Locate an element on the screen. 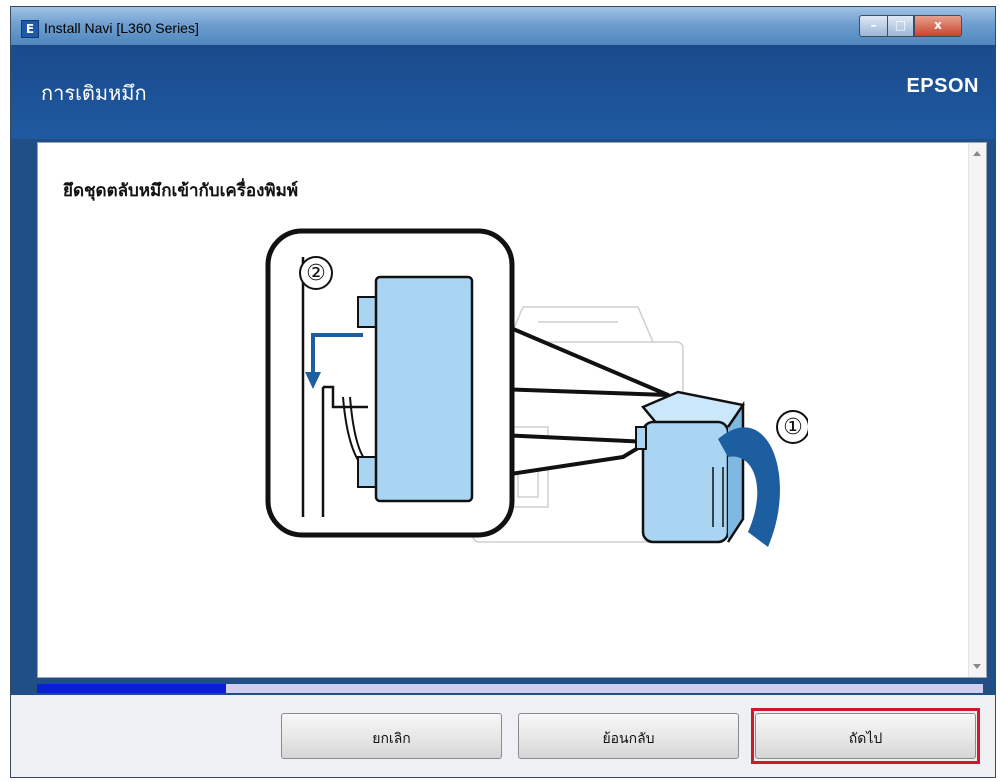  step1-marker: ① is located at coordinates (793, 427).